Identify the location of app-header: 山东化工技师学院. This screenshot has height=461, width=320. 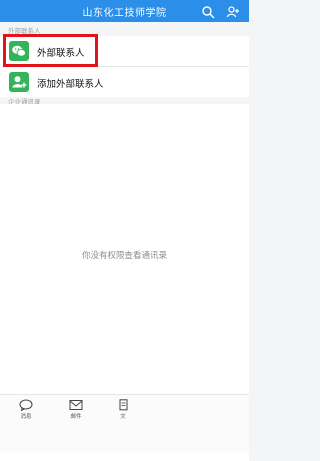
(124, 11).